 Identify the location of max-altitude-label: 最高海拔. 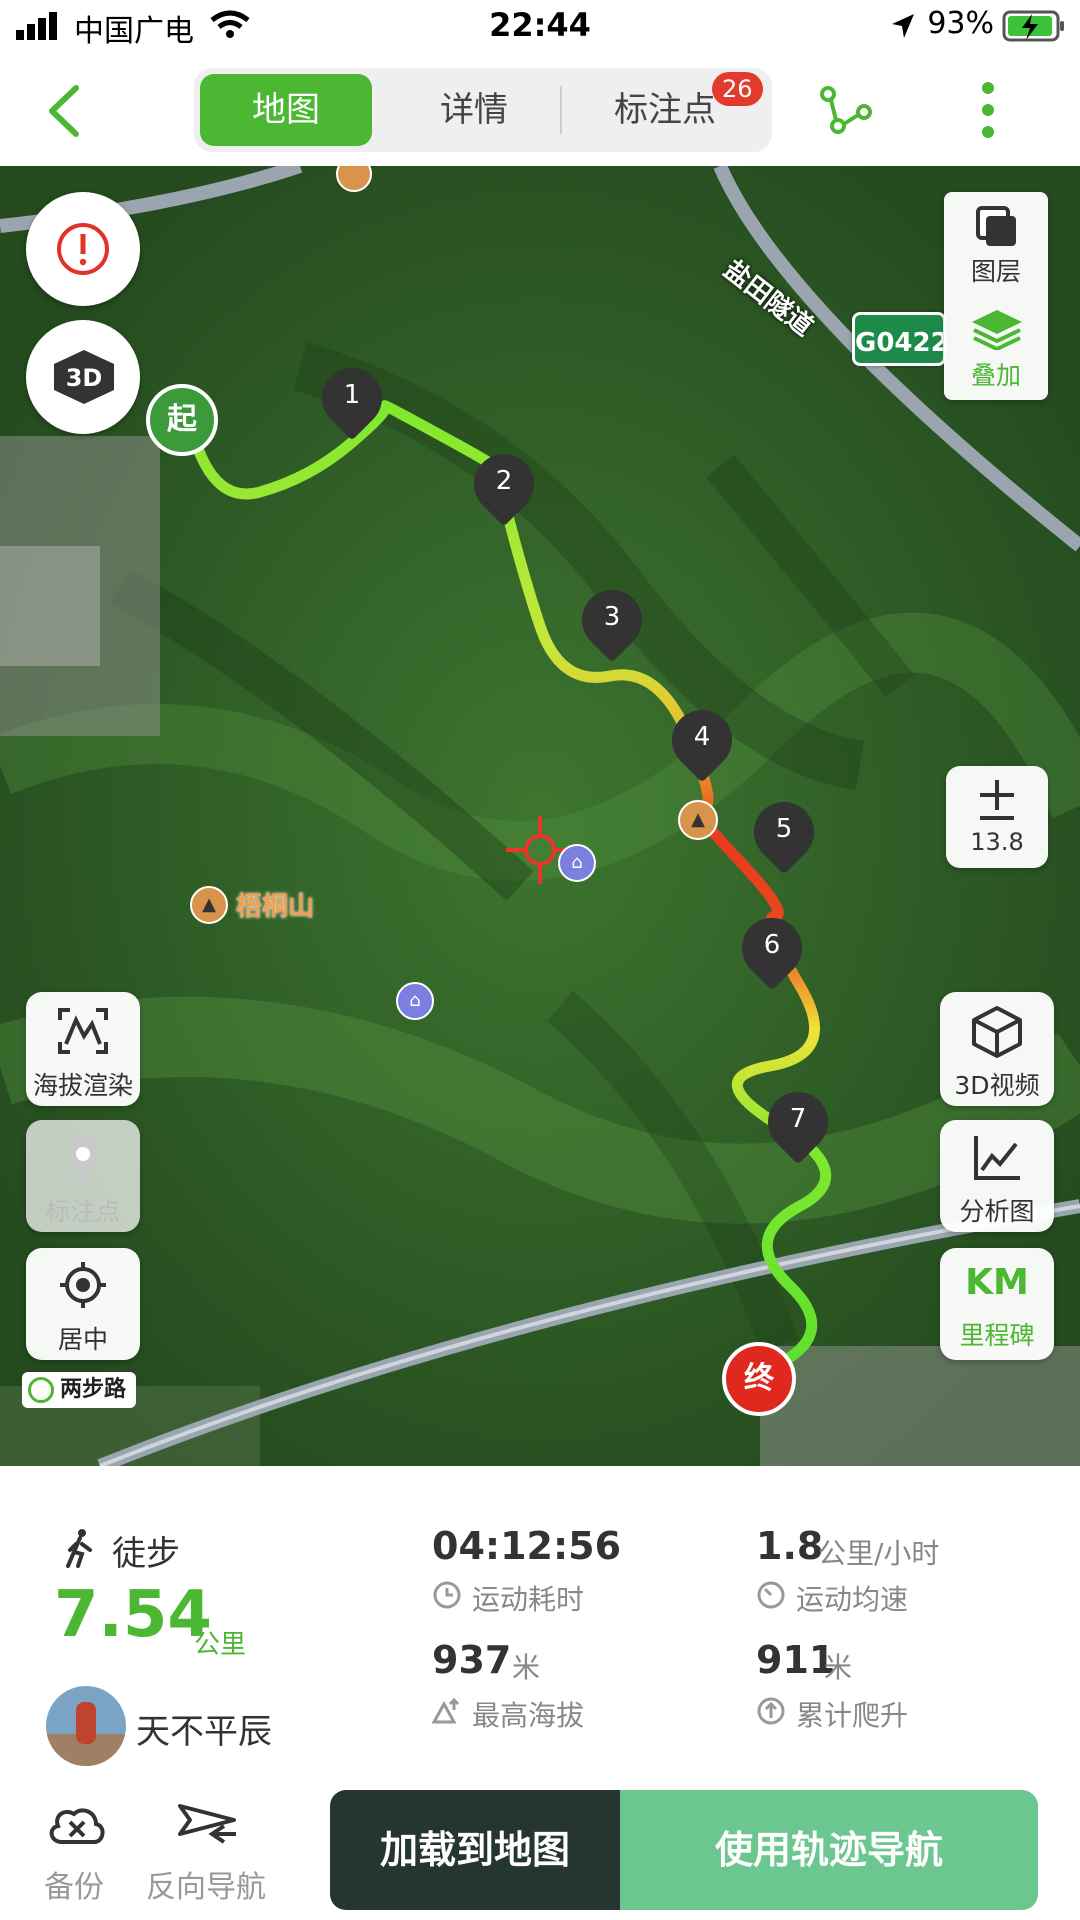
(528, 1715).